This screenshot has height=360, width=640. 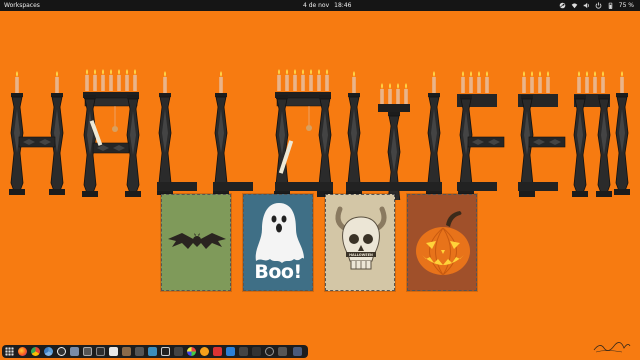 I want to click on letter-n, so click(x=601, y=134).